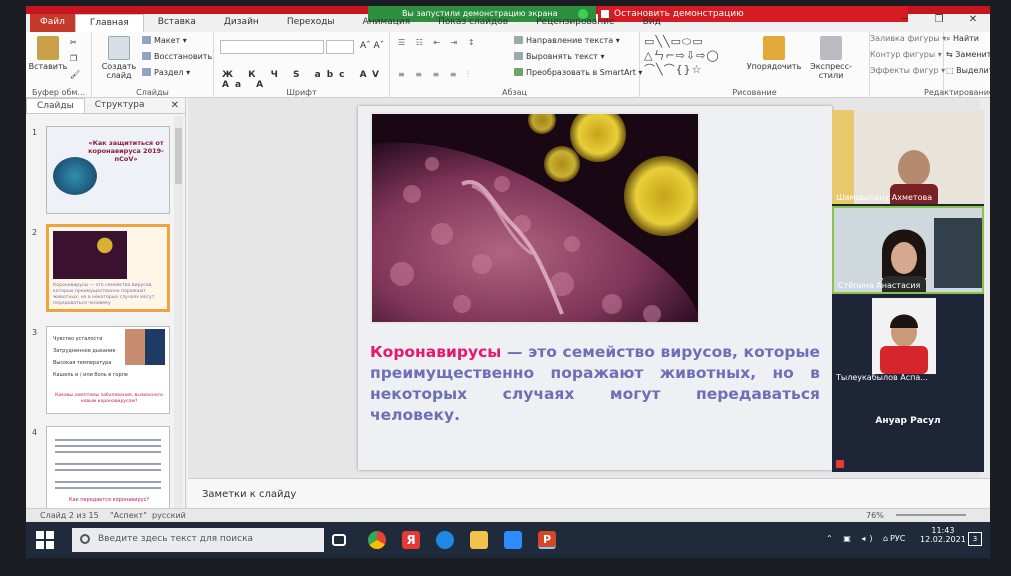  What do you see at coordinates (968, 54) in the screenshot?
I see `replace-button: ⇆ Заменить` at bounding box center [968, 54].